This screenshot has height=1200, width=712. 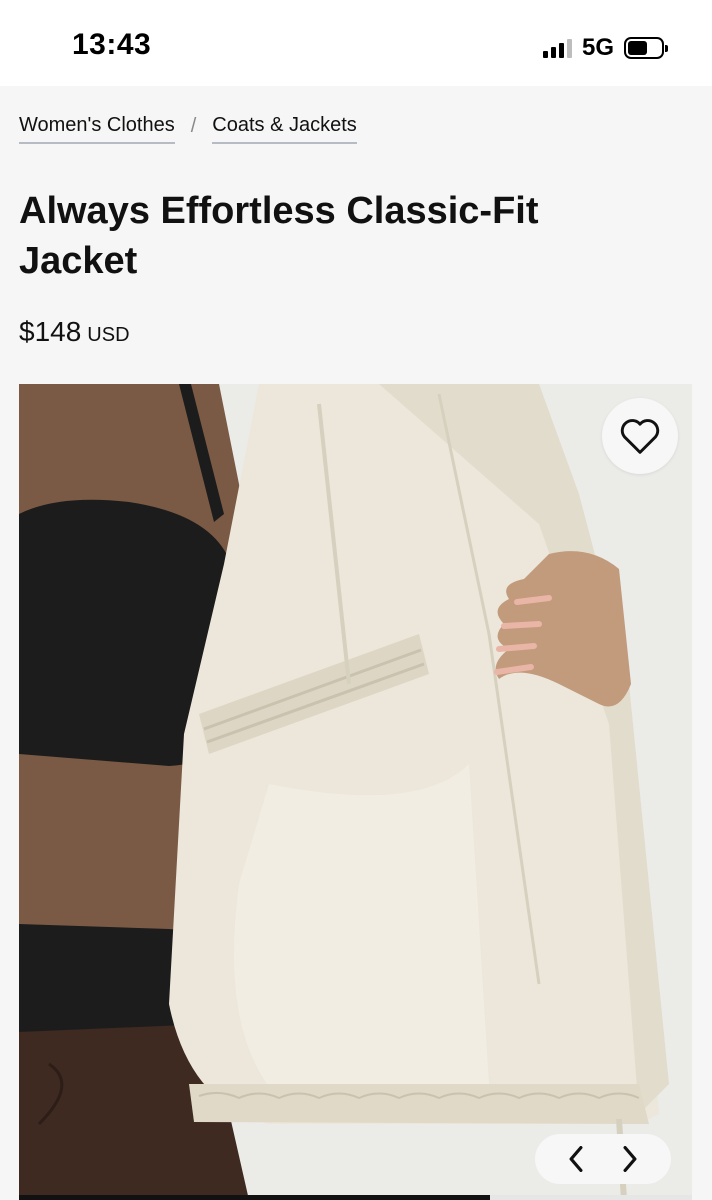 I want to click on breadcrumb: Women's Clothes / Coats & Jackets, so click(x=188, y=129).